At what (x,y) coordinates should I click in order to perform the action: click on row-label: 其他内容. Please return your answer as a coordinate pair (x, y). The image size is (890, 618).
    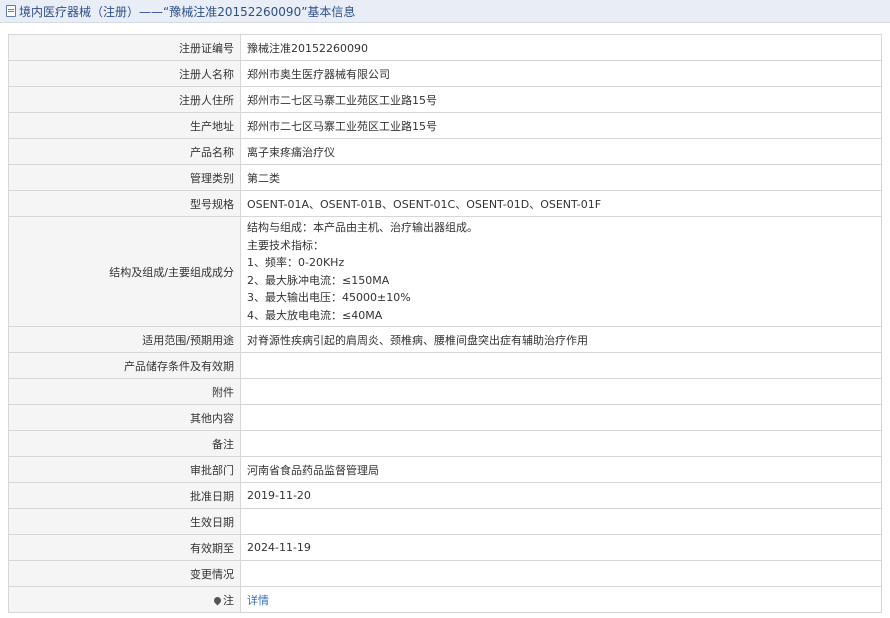
    Looking at the image, I should click on (124, 417).